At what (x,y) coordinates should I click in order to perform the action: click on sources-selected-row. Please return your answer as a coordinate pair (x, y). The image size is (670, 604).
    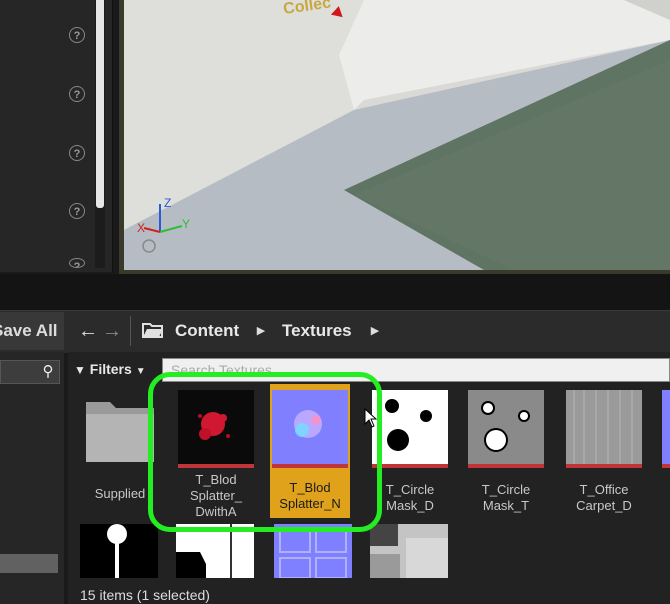
    Looking at the image, I should click on (29, 563).